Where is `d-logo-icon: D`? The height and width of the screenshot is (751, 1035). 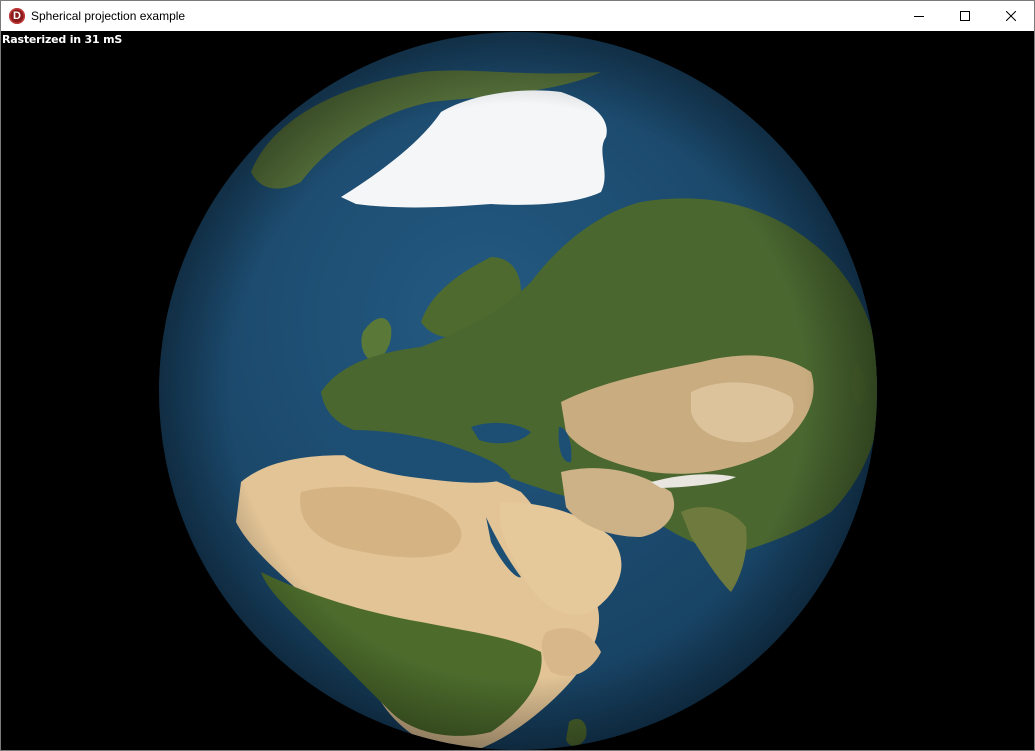
d-logo-icon: D is located at coordinates (17, 16).